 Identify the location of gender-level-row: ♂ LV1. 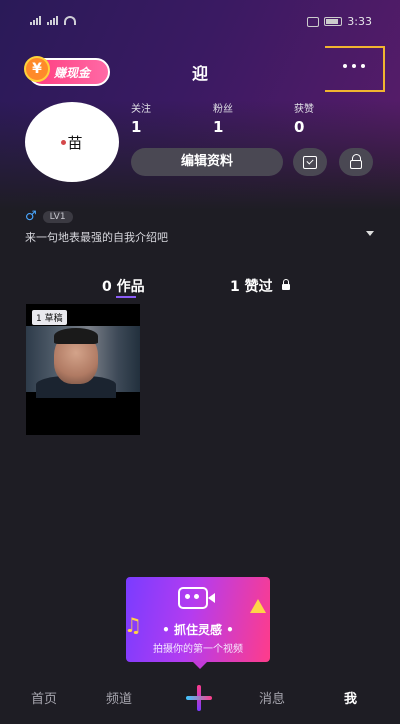
(49, 216).